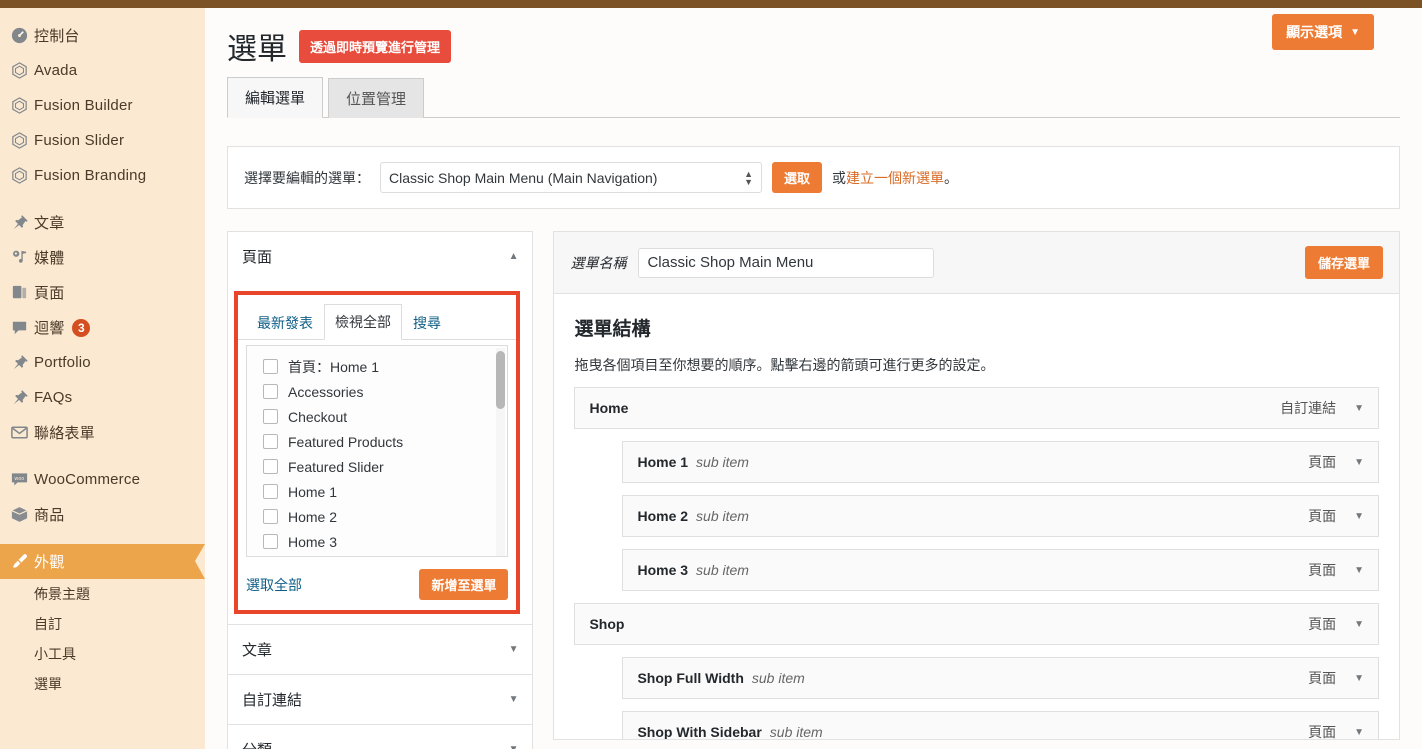 Image resolution: width=1422 pixels, height=749 pixels. Describe the element at coordinates (102, 397) in the screenshot. I see `sidebar-item-faqs: FAQs` at that location.